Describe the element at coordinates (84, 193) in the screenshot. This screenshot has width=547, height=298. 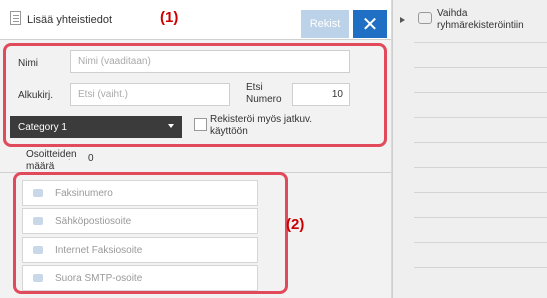
I see `row-label: Faksinumero` at that location.